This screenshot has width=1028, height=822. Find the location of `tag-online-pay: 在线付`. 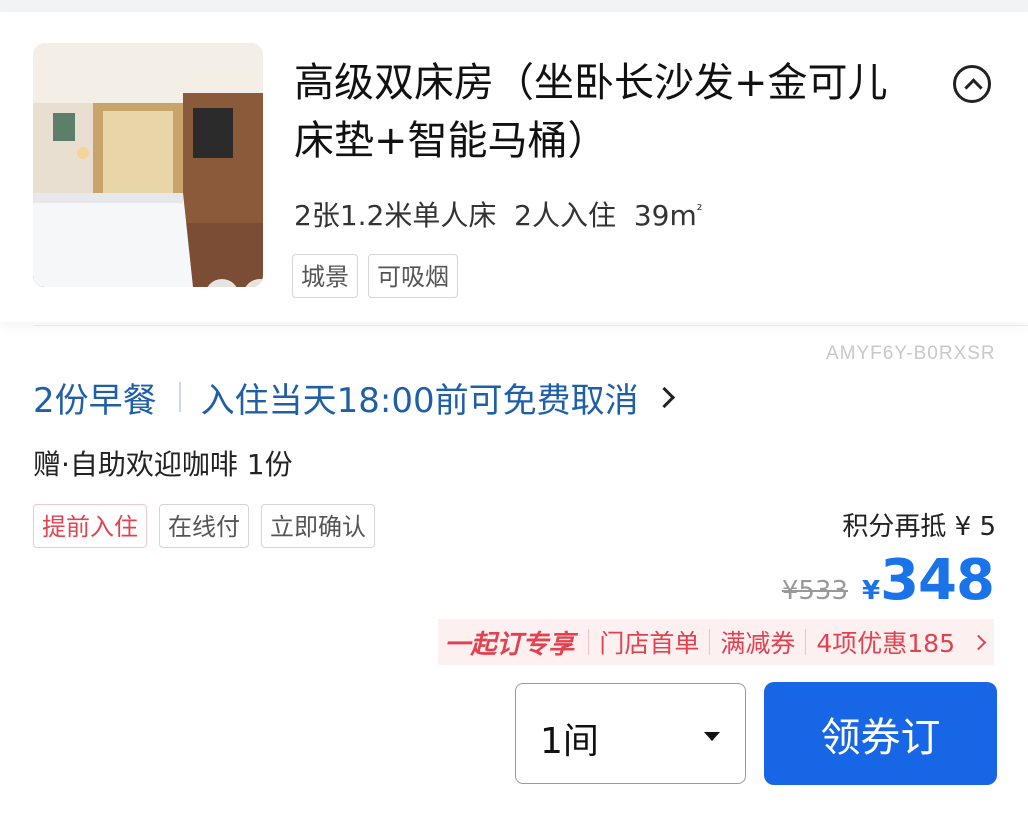

tag-online-pay: 在线付 is located at coordinates (204, 526).